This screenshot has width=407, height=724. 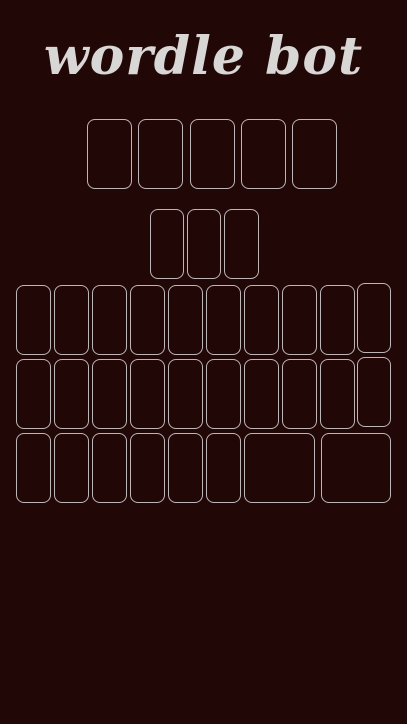 I want to click on app-title: wordle bot, so click(x=203, y=56).